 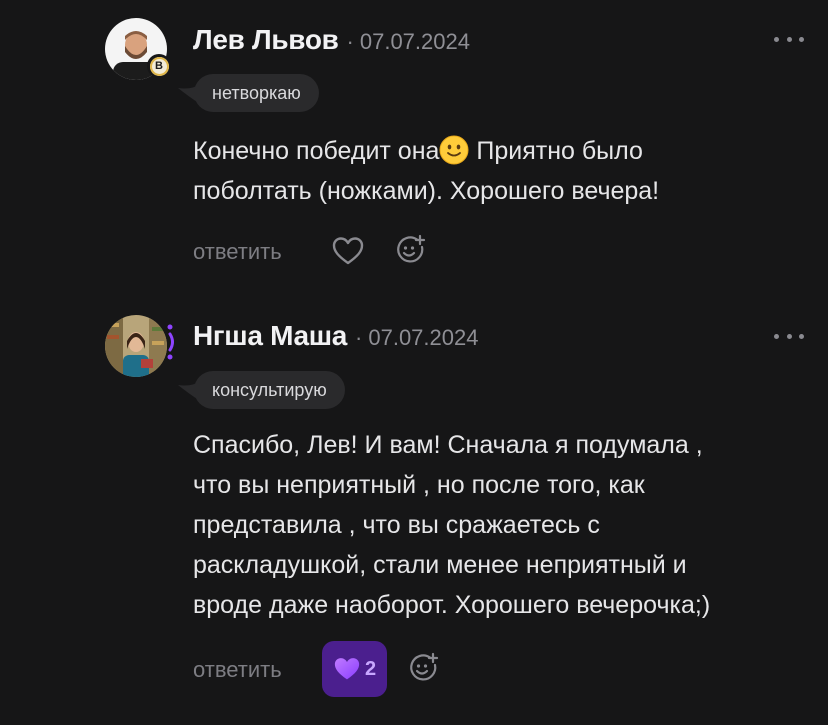 What do you see at coordinates (396, 525) in the screenshot?
I see `comment-text-line: представила , что вы сражаетесь с` at bounding box center [396, 525].